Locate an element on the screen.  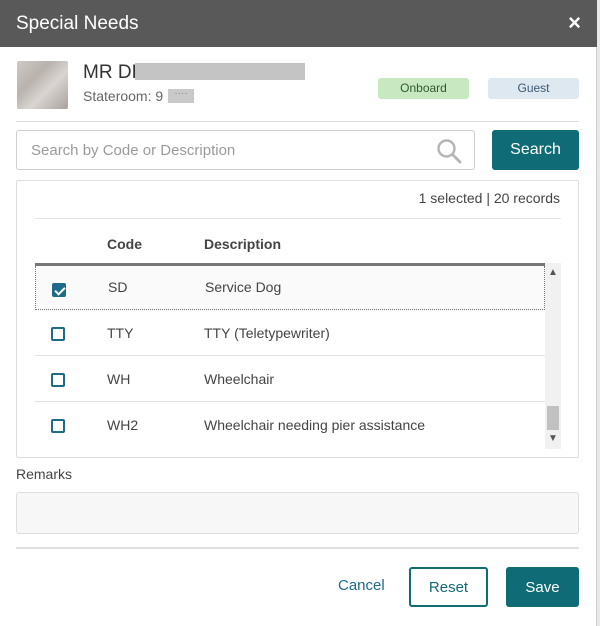
search-icon is located at coordinates (449, 151).